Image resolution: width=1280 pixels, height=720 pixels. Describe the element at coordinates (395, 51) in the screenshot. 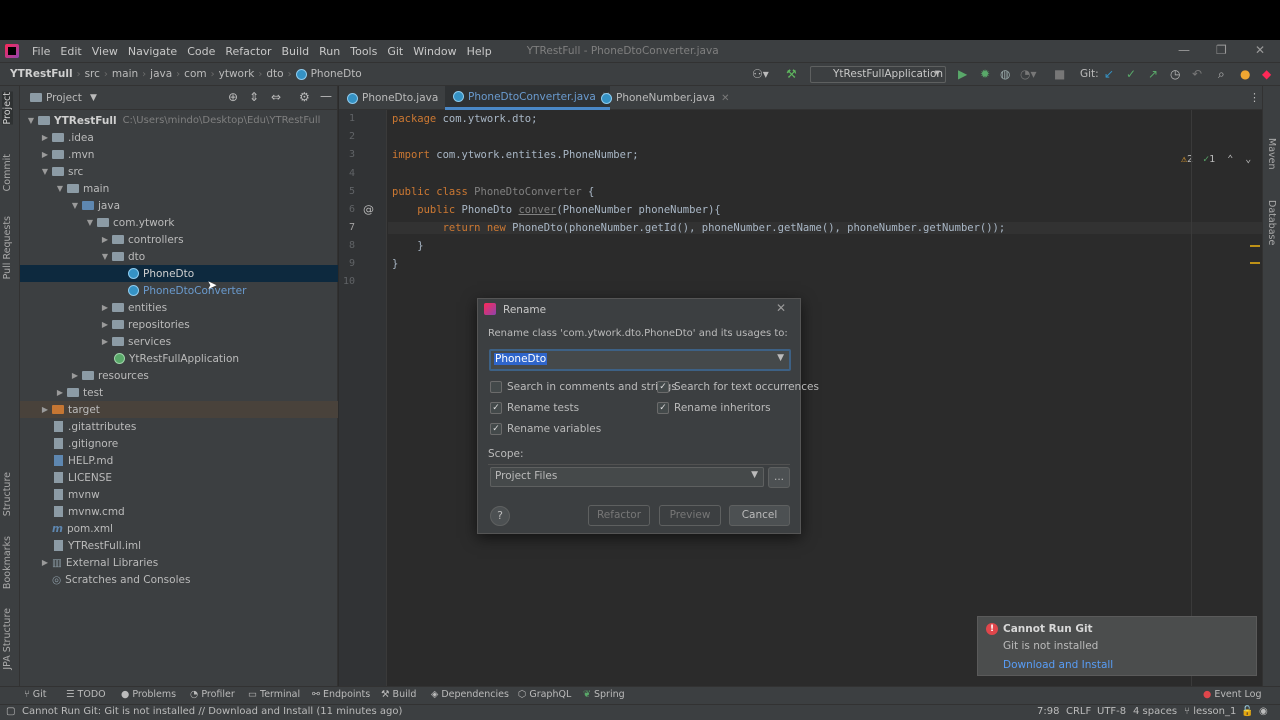

I see `menu-git: Git` at that location.